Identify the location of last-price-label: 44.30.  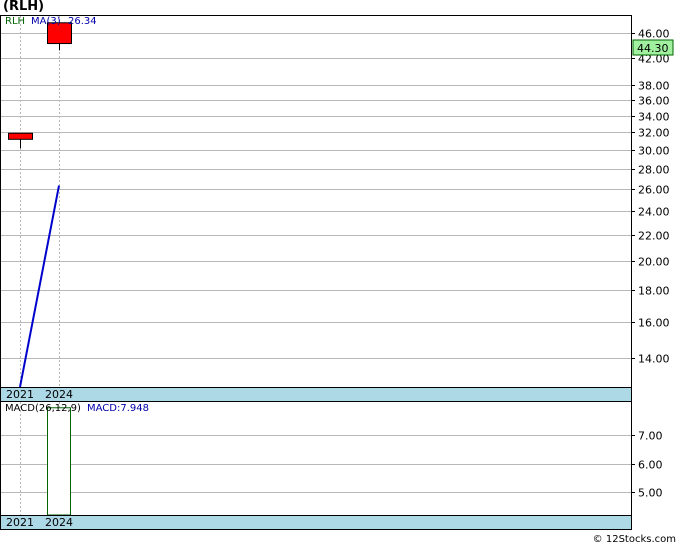
(653, 48).